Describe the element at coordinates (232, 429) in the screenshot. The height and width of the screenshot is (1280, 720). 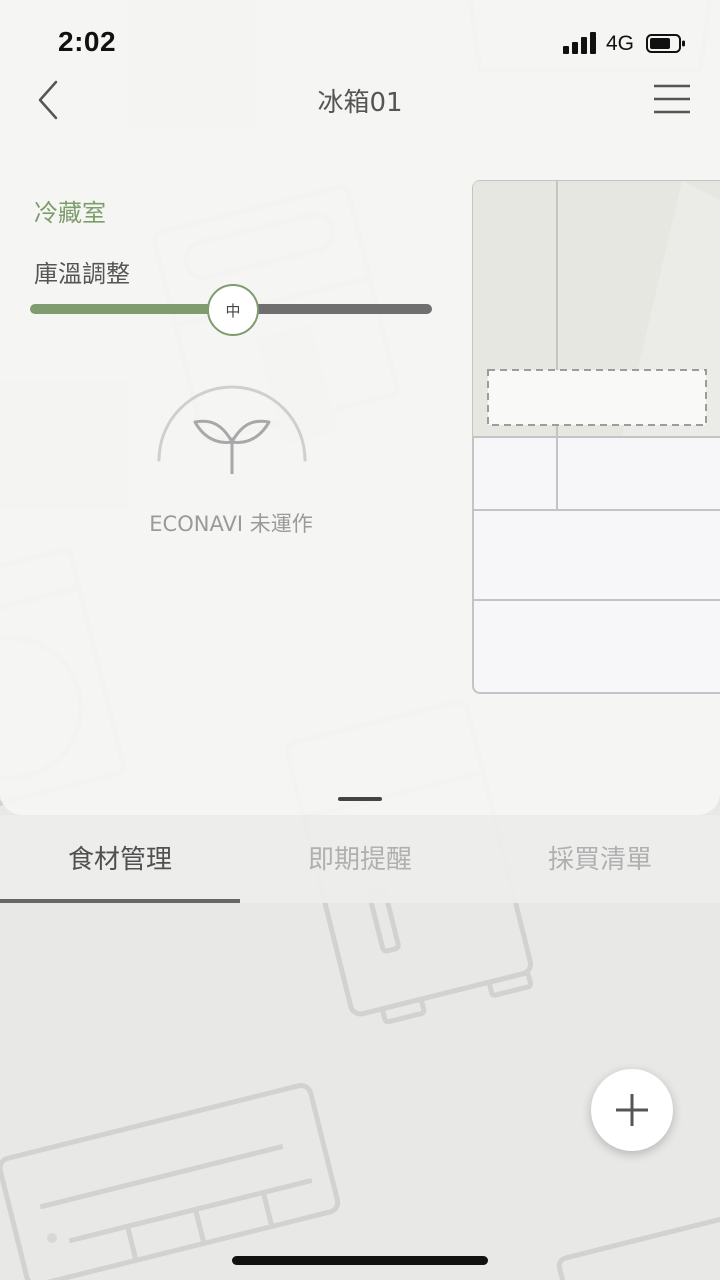
I see `econavi-sprout-icon` at that location.